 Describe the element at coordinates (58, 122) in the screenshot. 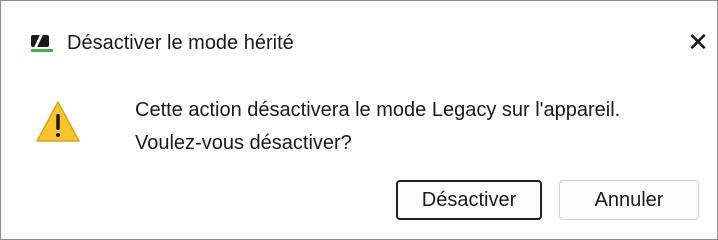

I see `warning-icon` at that location.